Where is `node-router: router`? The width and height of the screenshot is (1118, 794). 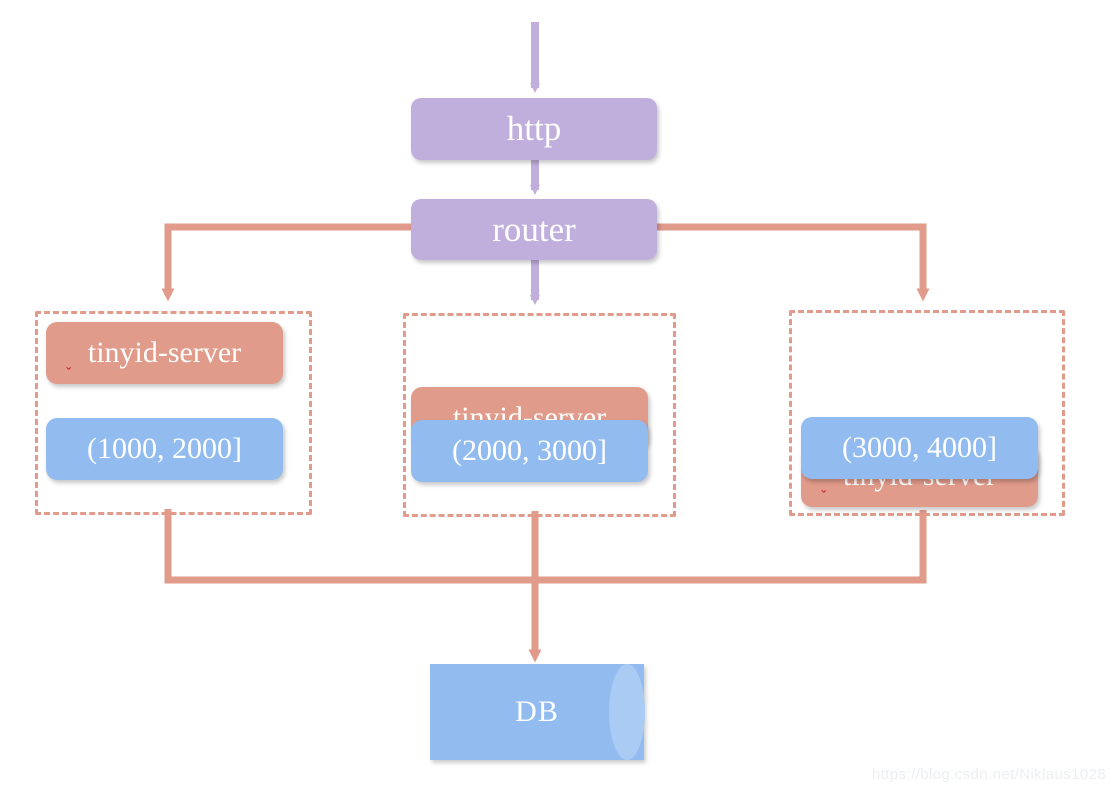
node-router: router is located at coordinates (534, 229).